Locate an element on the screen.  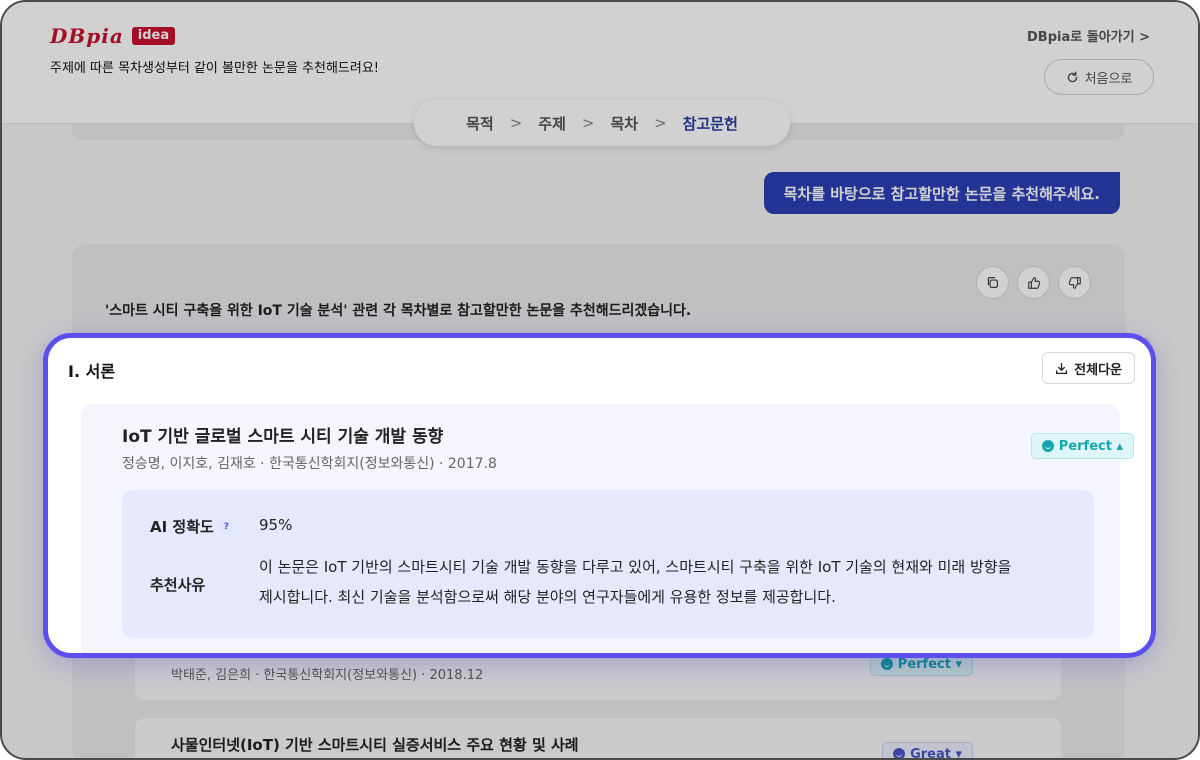
response-actions is located at coordinates (1033, 282).